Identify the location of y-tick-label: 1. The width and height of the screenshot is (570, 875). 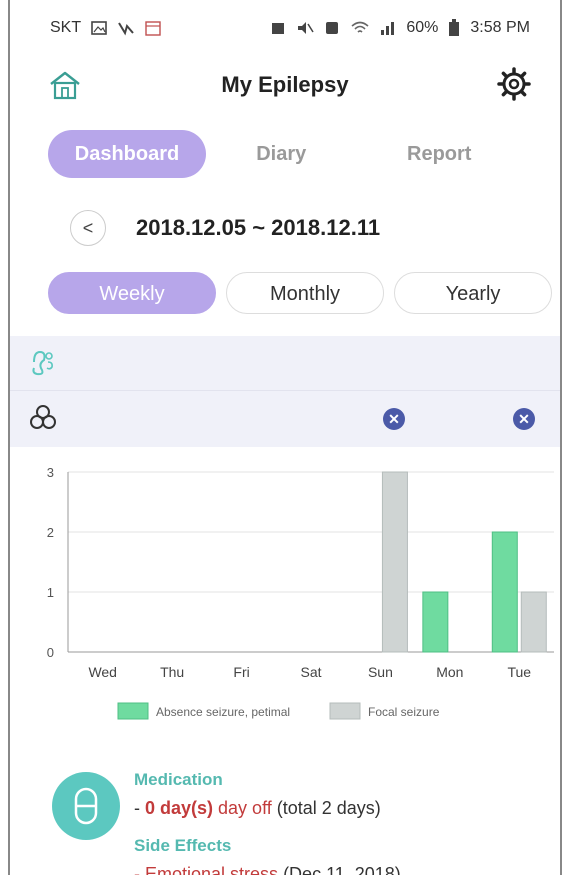
(50, 592).